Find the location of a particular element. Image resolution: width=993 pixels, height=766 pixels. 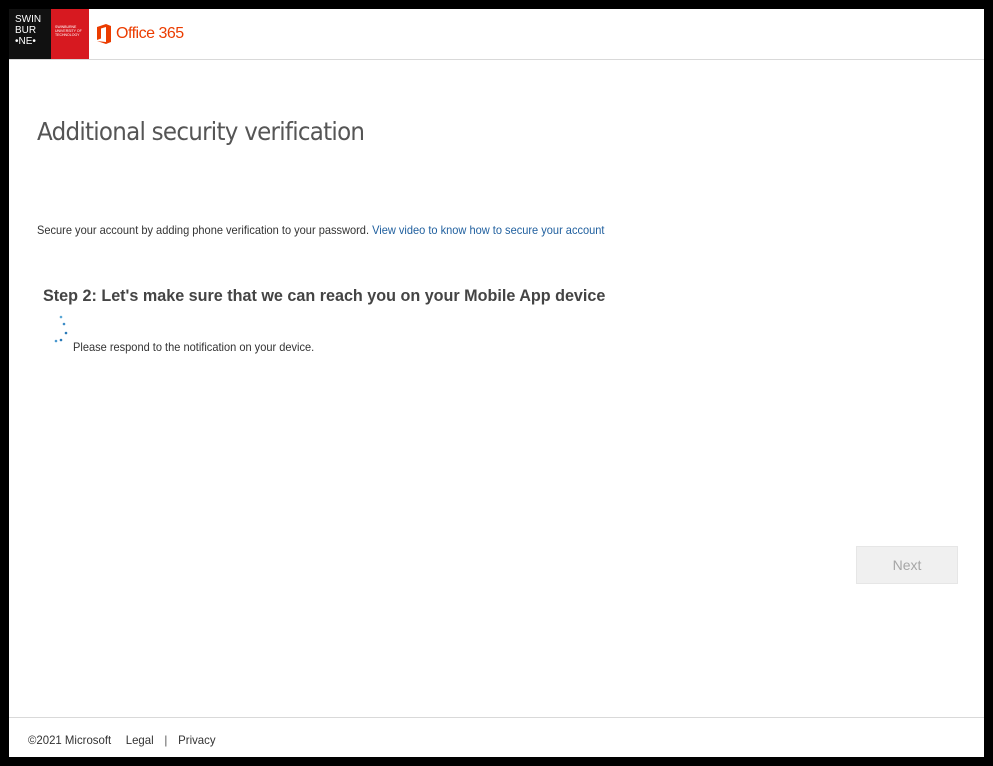

office-logo: Office 365 is located at coordinates (140, 34).